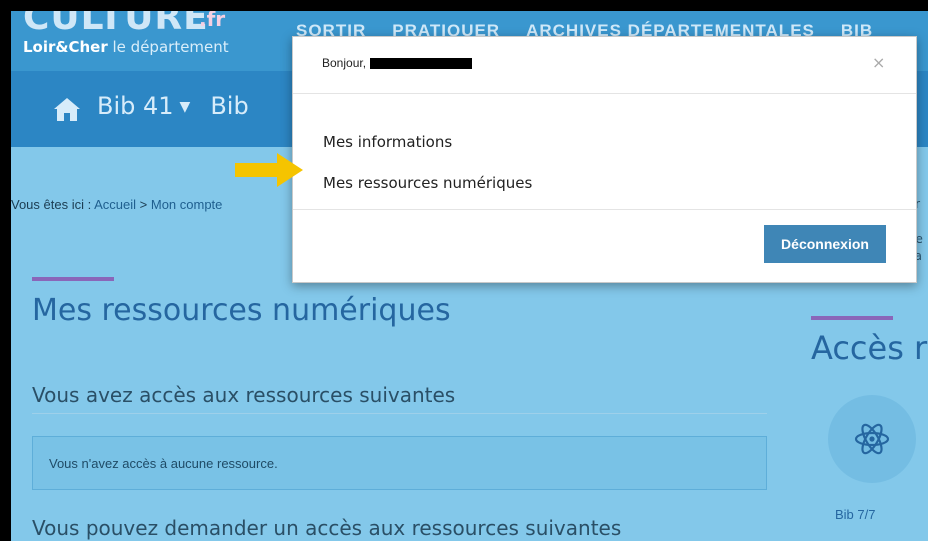  I want to click on arrow-icon, so click(269, 170).